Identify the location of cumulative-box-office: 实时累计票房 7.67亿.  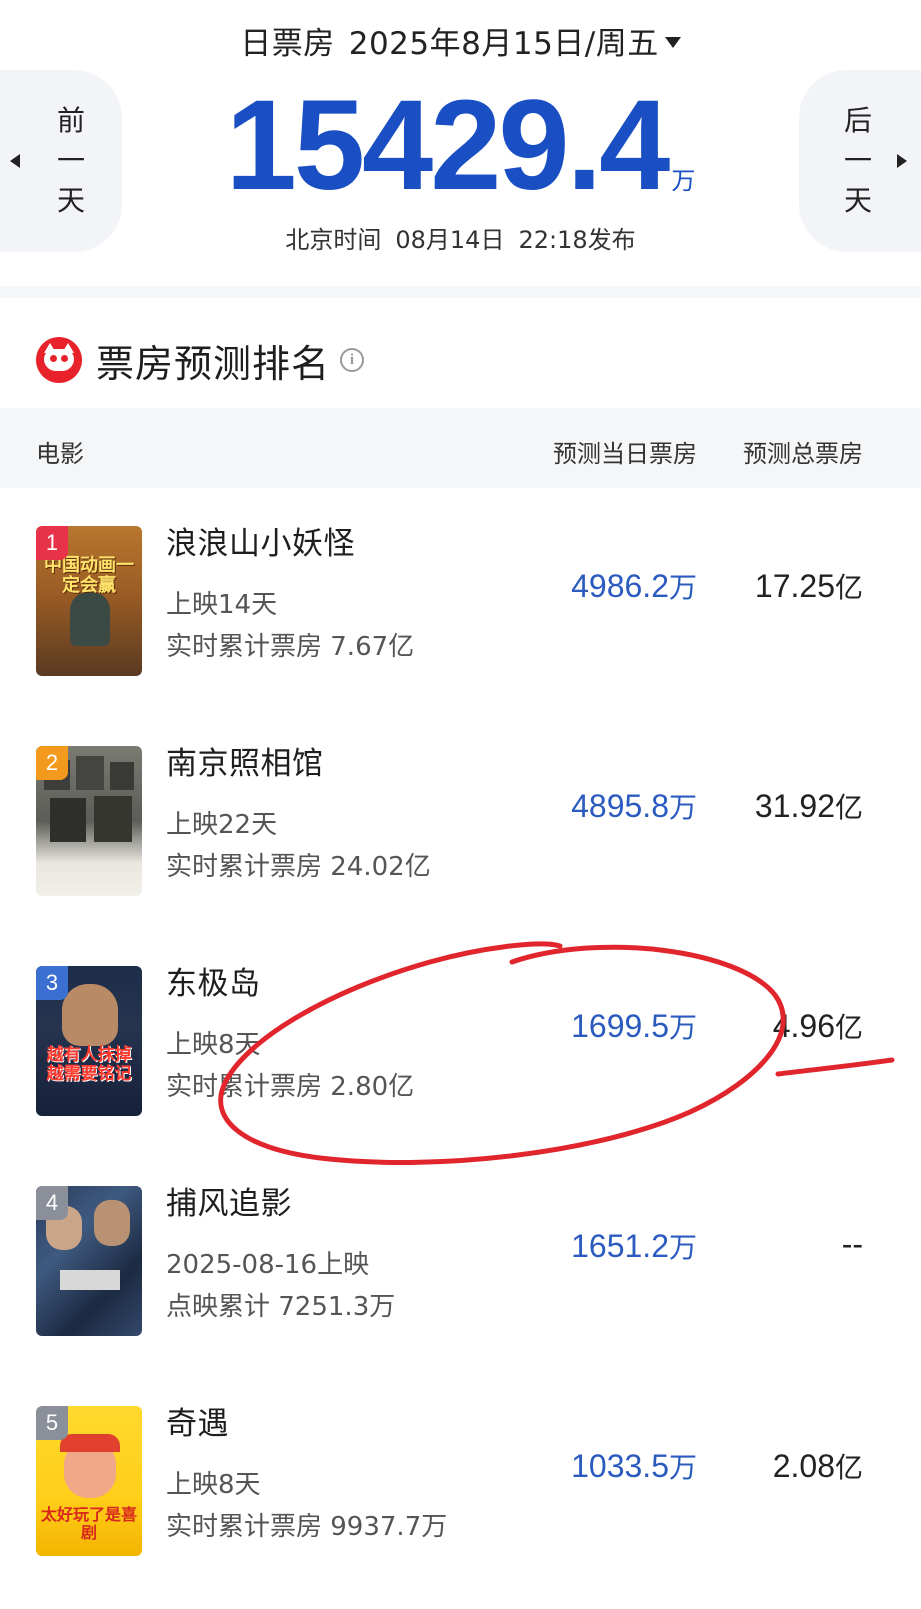
(290, 647).